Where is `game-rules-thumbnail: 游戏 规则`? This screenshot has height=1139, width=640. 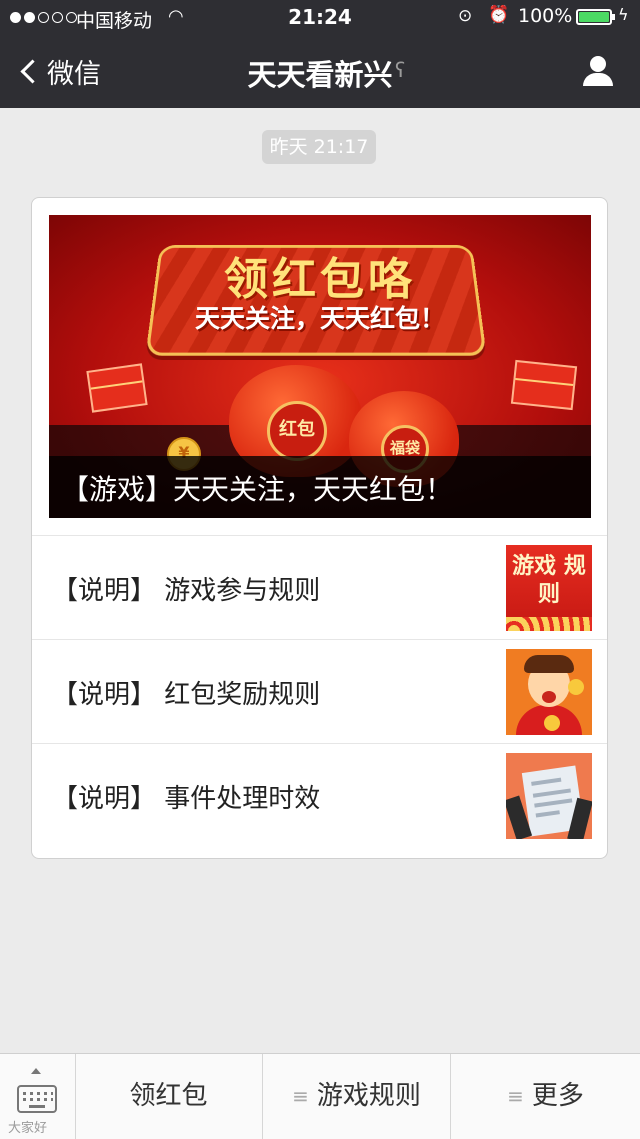 game-rules-thumbnail: 游戏 规则 is located at coordinates (549, 588).